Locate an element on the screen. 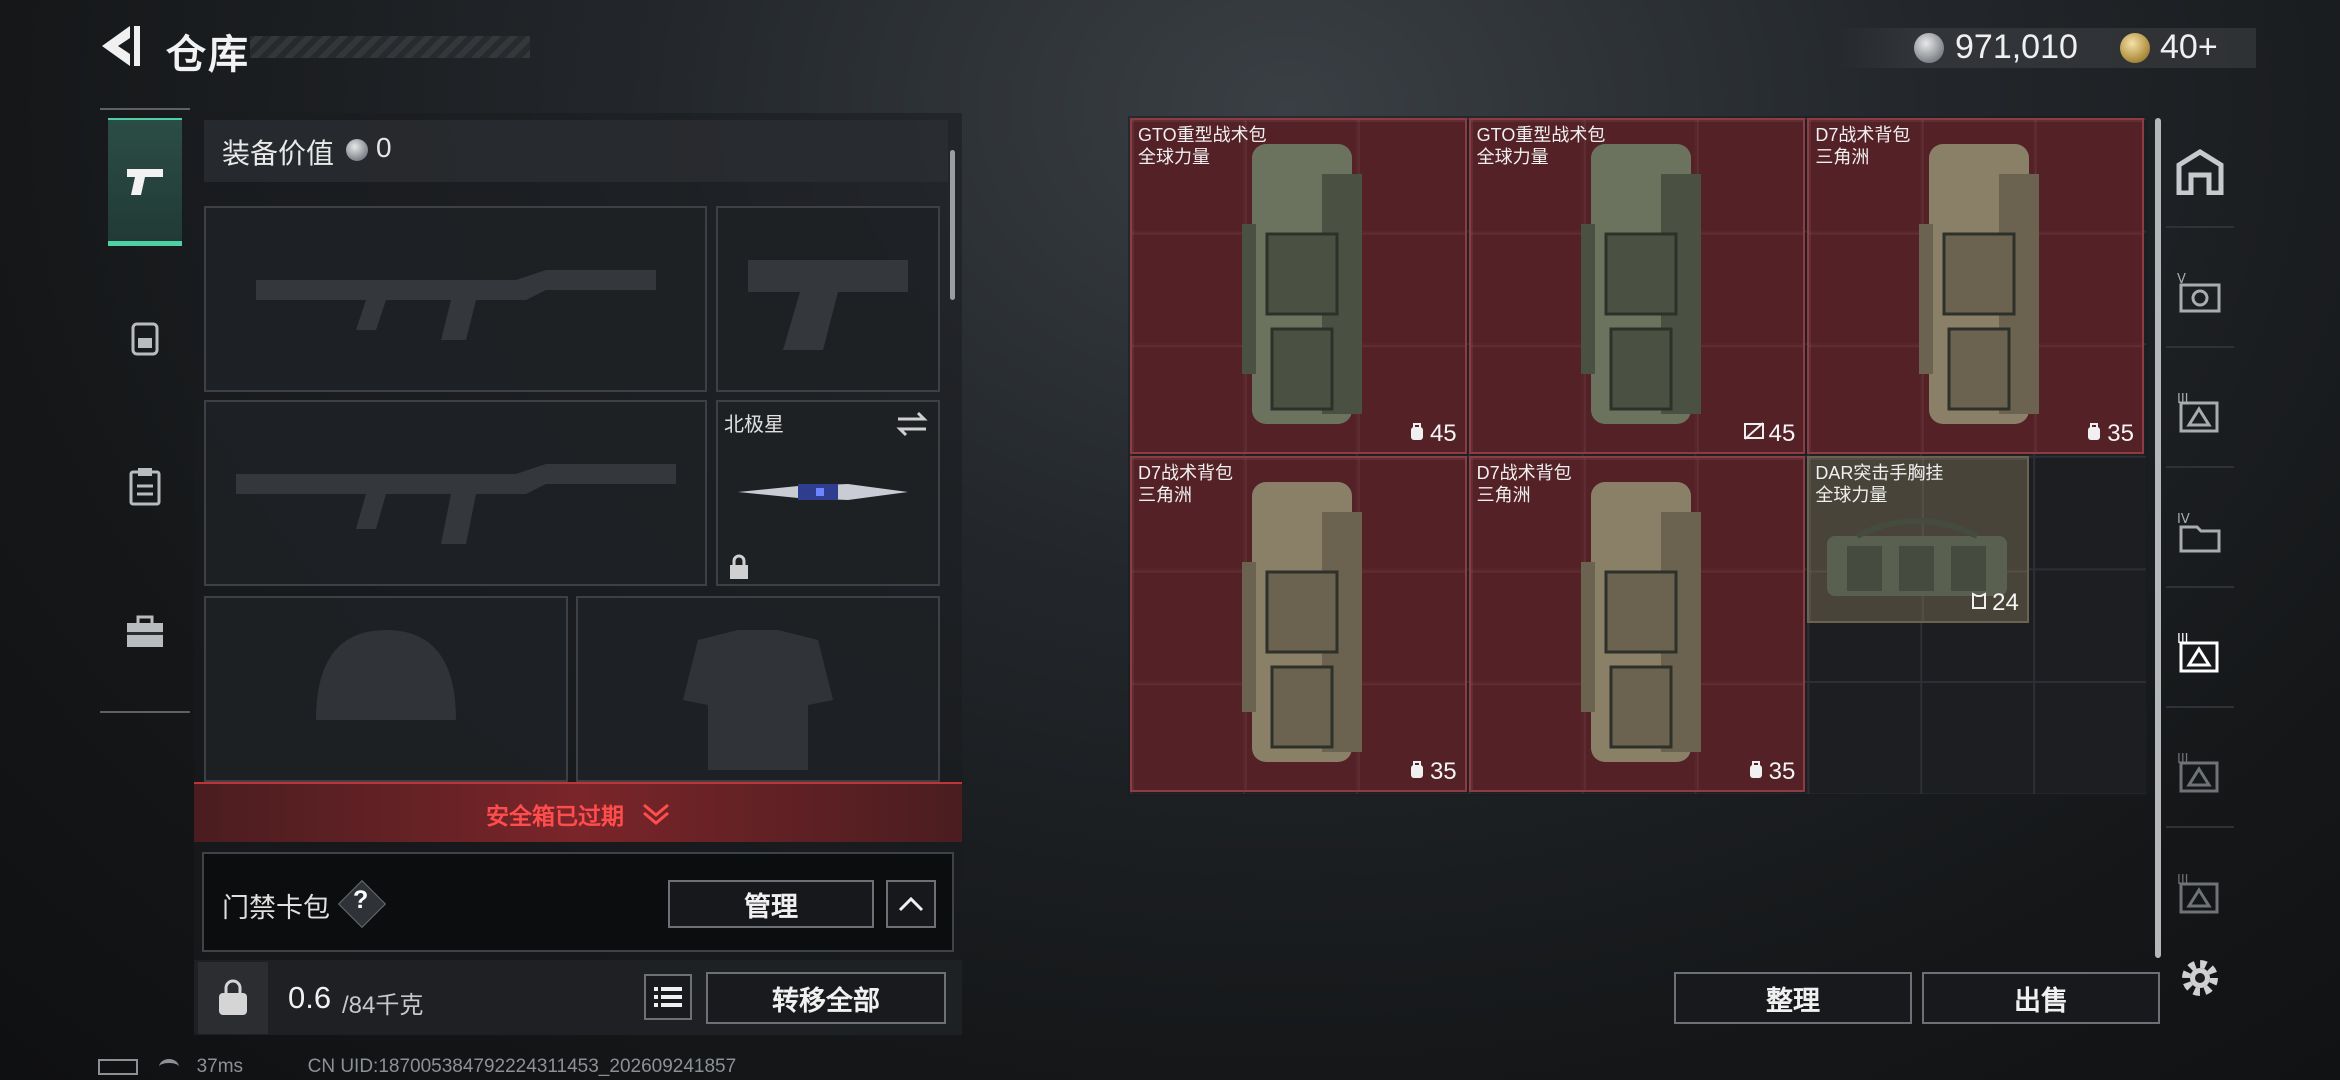 The height and width of the screenshot is (1080, 2340). help-mark: ? is located at coordinates (361, 900).